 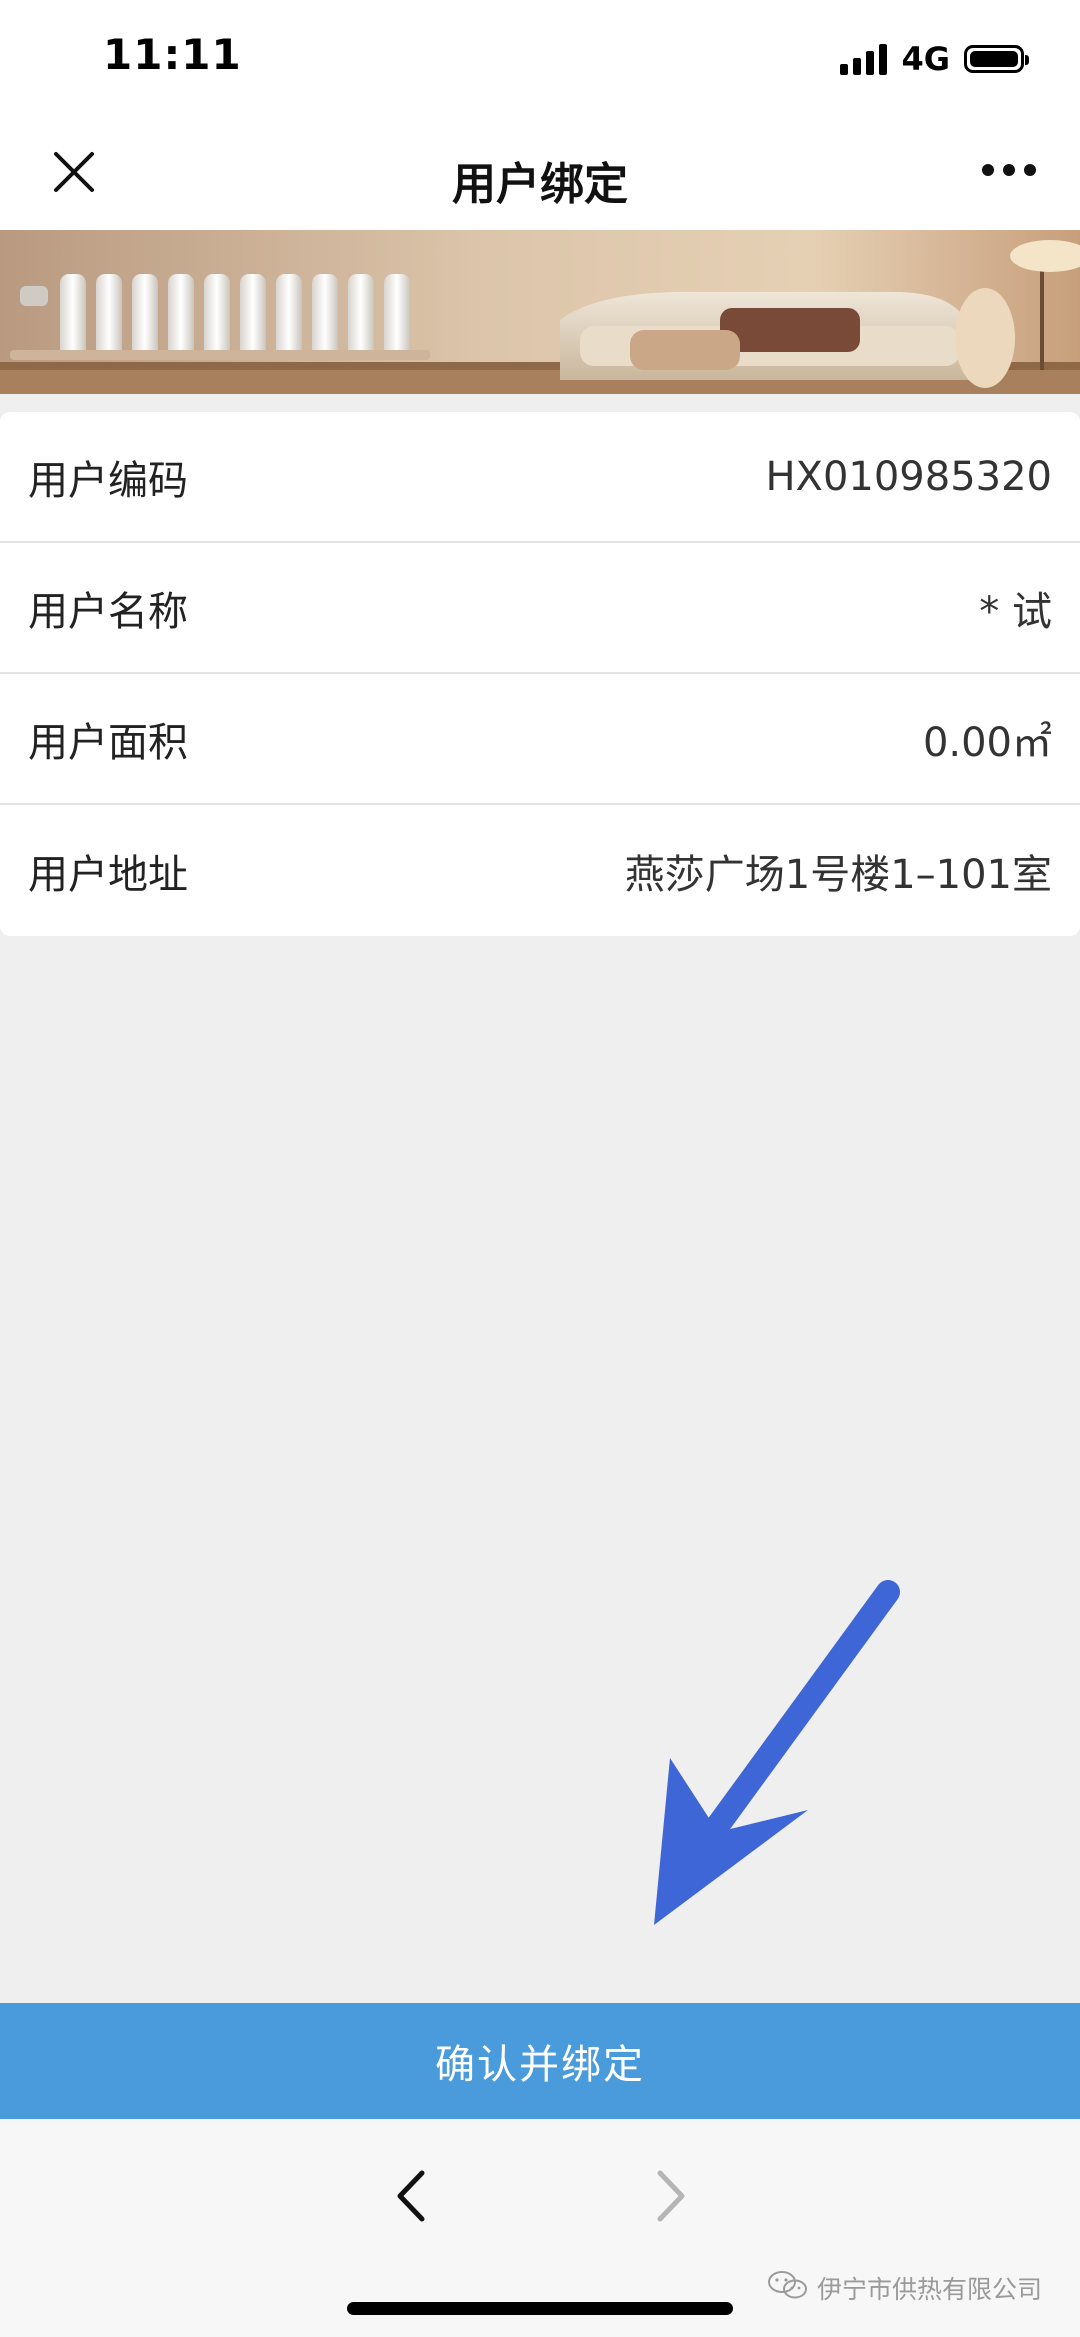 What do you see at coordinates (108, 742) in the screenshot?
I see `user-area-label: 用户面积` at bounding box center [108, 742].